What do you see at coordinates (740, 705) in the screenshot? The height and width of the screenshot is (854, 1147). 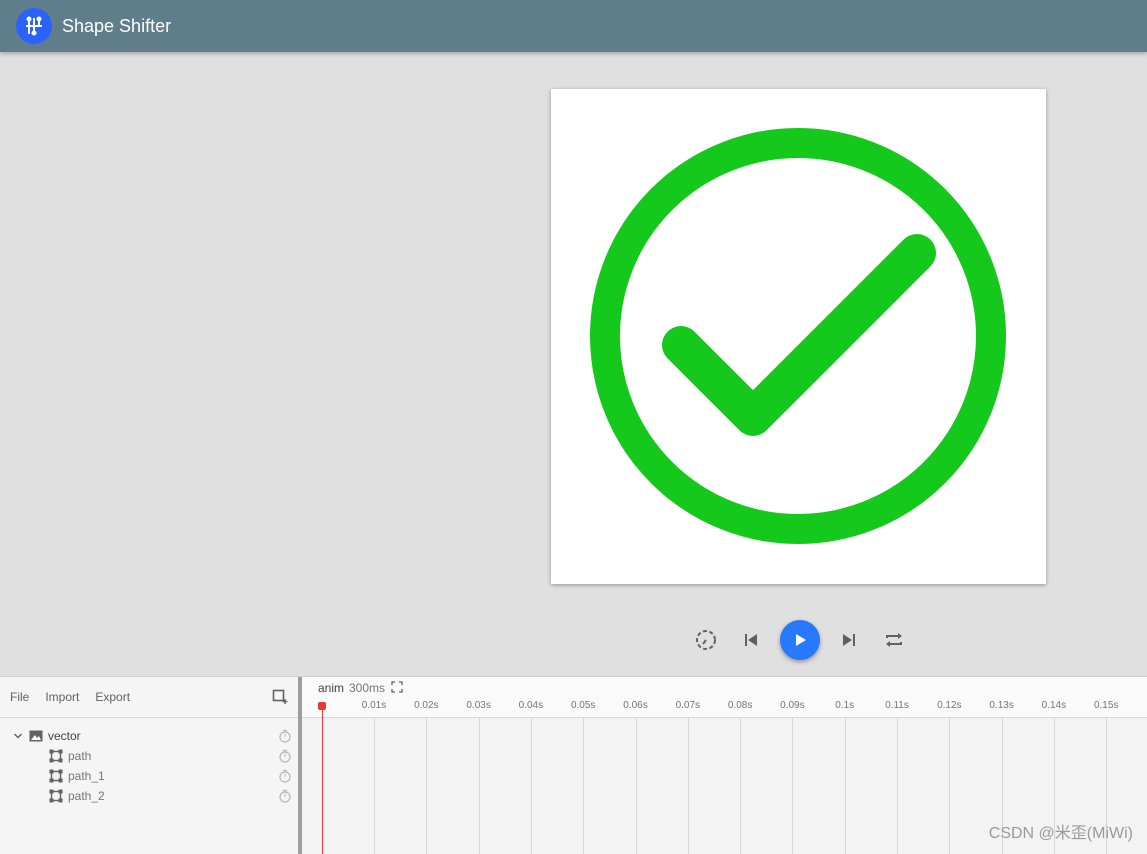 I see `timeline-tick-label: 0.08s` at bounding box center [740, 705].